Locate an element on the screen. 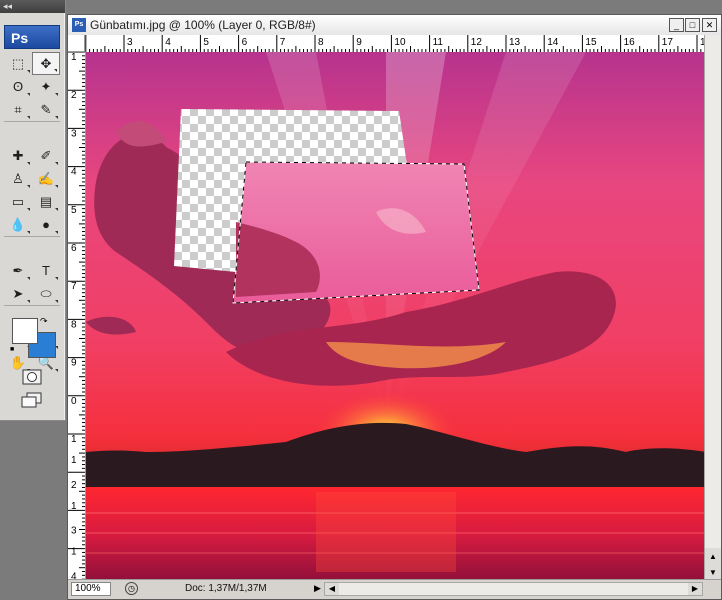  pen-tool-button: ✒ is located at coordinates (18, 270).